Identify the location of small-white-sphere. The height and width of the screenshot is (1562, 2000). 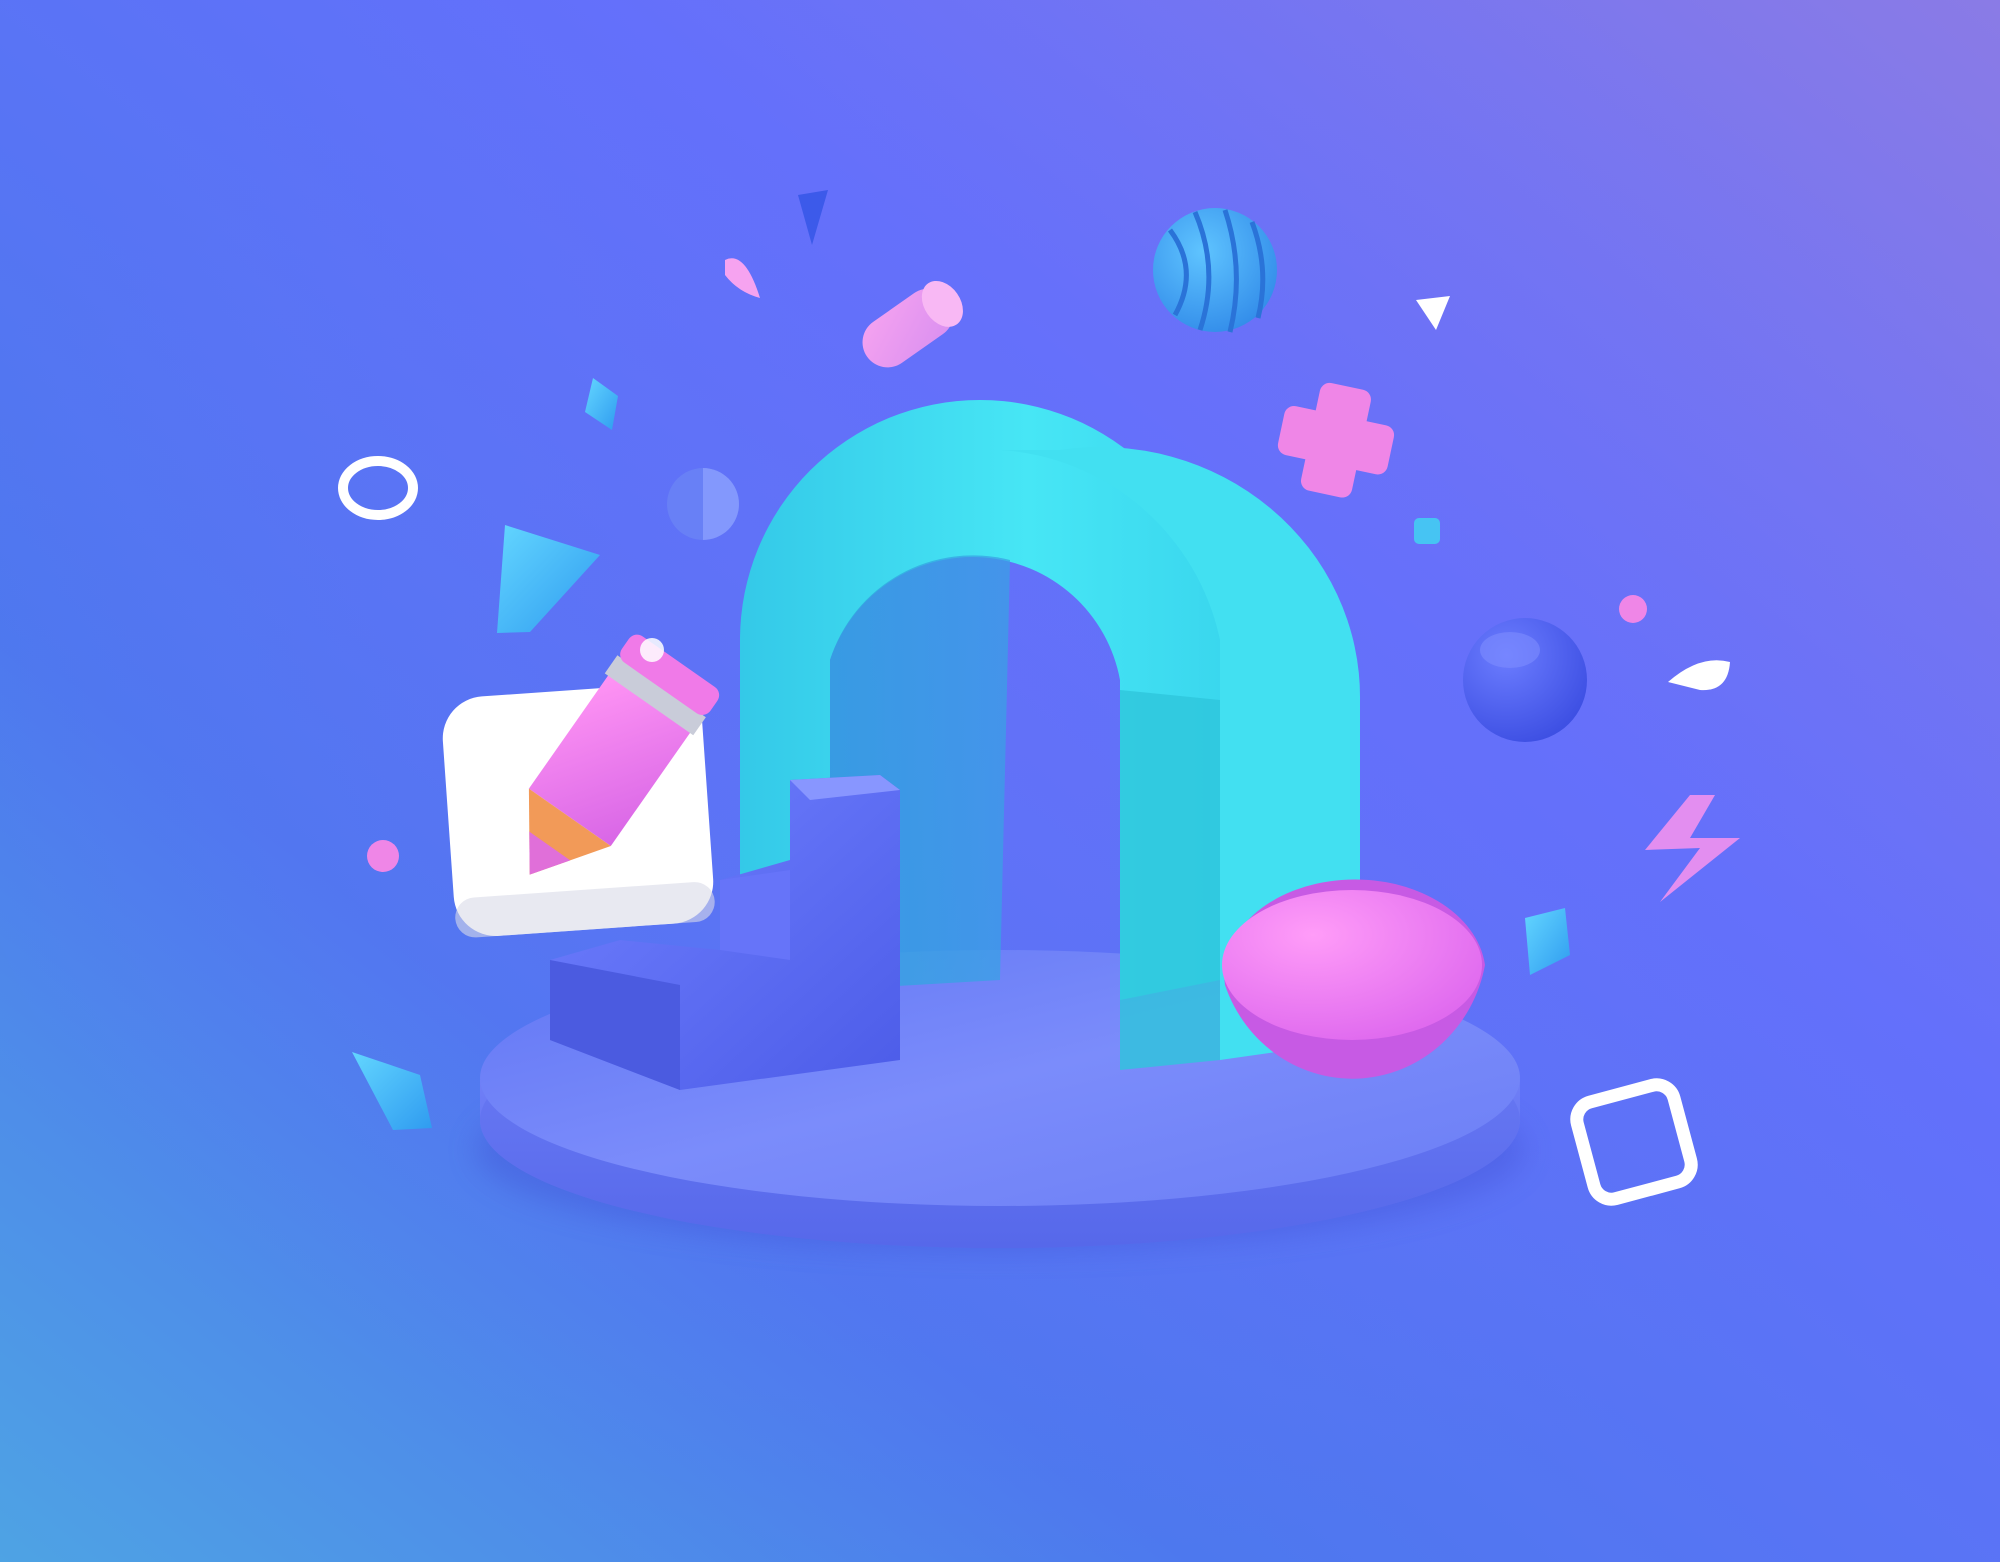
(652, 650).